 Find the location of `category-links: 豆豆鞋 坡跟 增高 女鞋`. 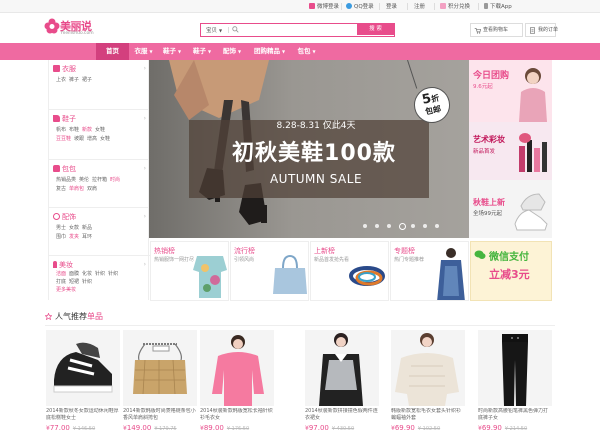

category-links: 豆豆鞋 坡跟 增高 女鞋 is located at coordinates (84, 138).